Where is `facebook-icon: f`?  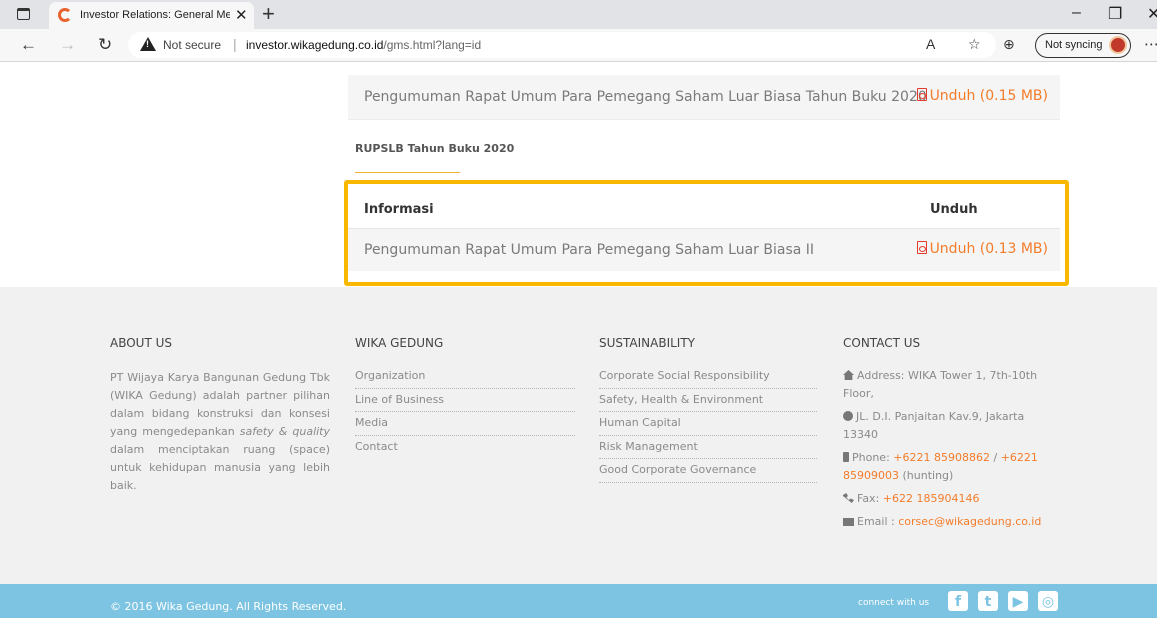 facebook-icon: f is located at coordinates (958, 601).